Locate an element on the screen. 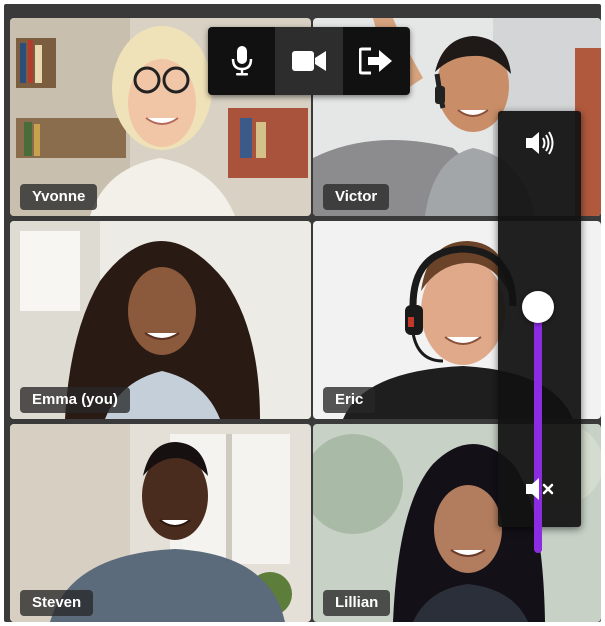  participant-name: Eric is located at coordinates (349, 400).